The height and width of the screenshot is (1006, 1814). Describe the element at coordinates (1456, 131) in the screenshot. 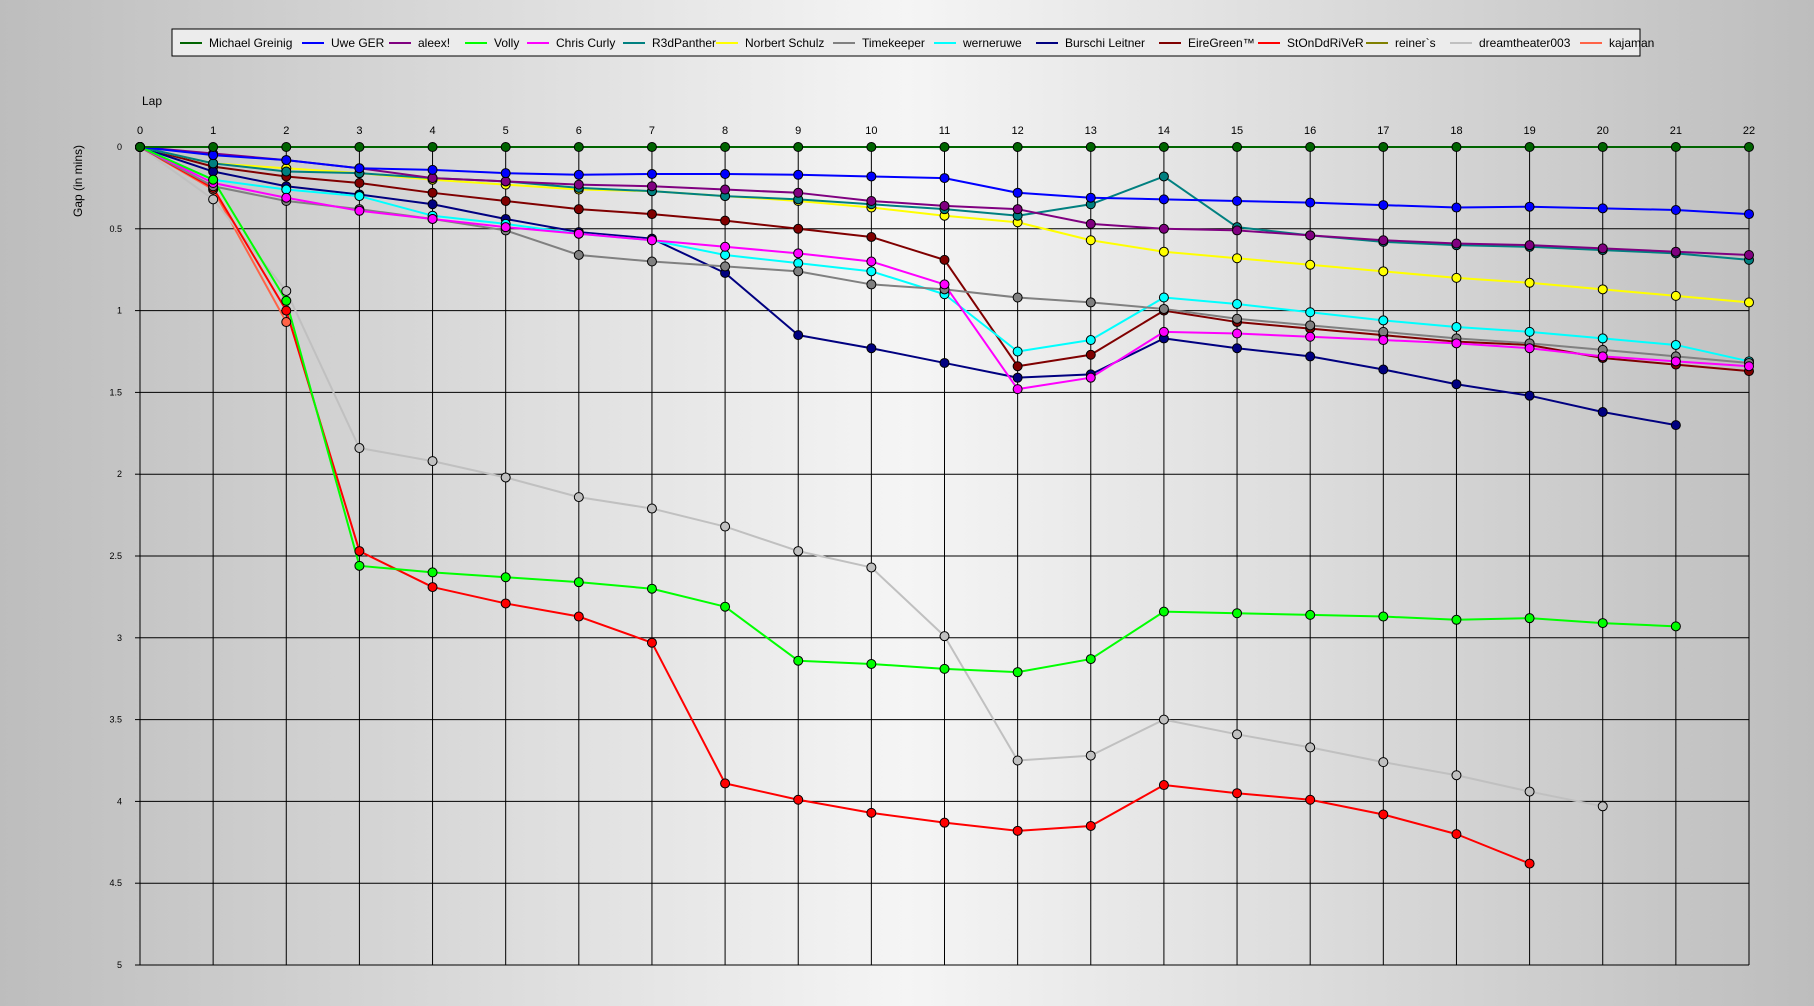

I see `x-tick-label: 18` at that location.